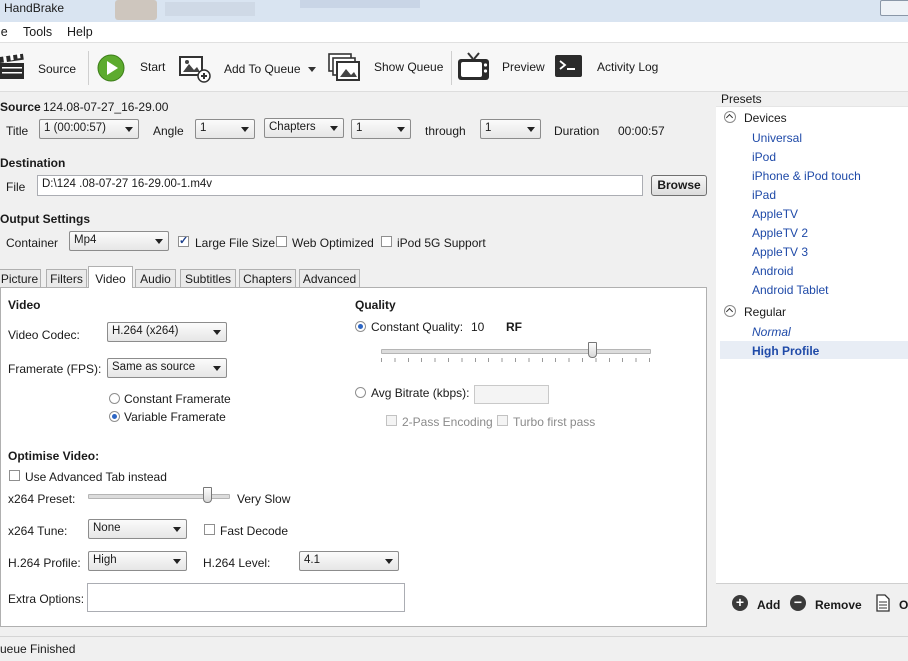  What do you see at coordinates (510, 129) in the screenshot?
I see `range-to-dropdown: 1` at bounding box center [510, 129].